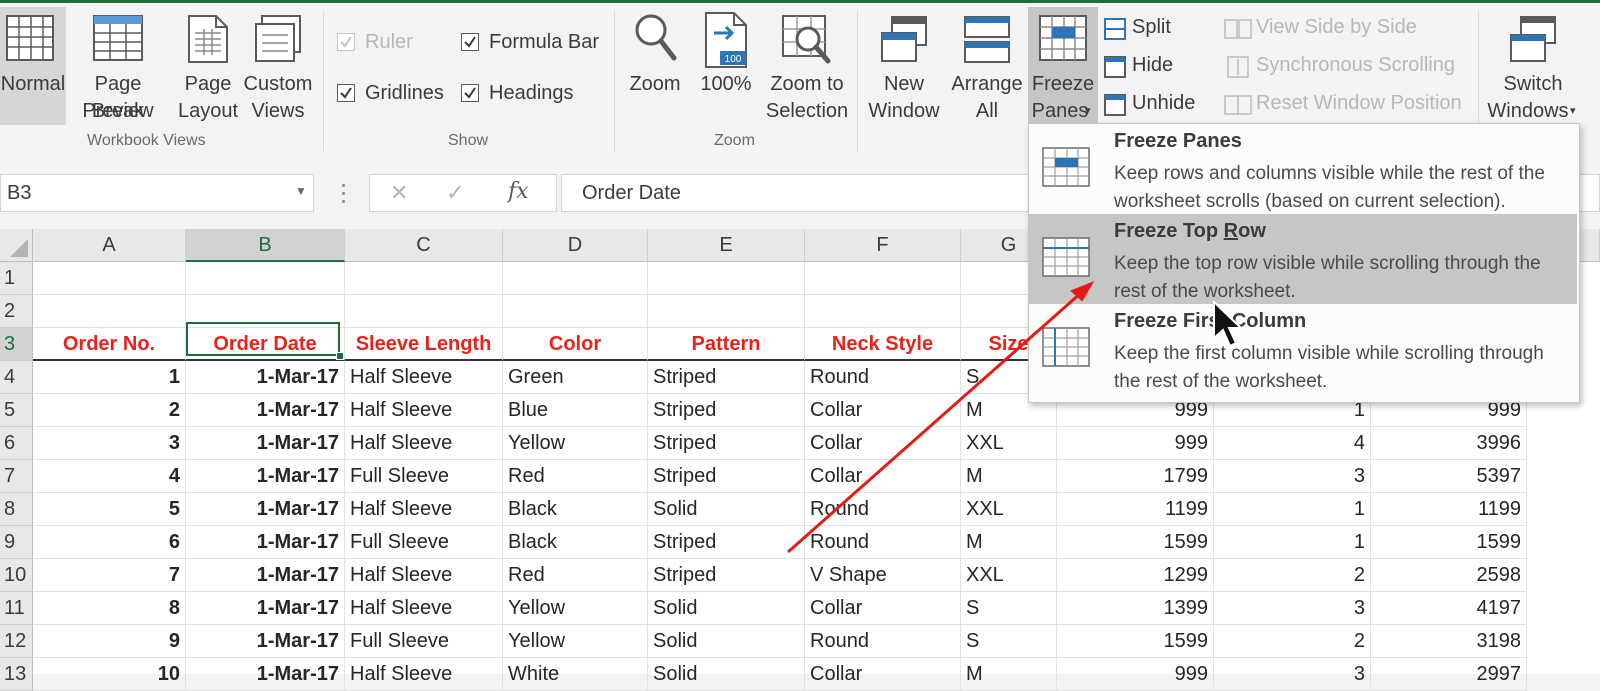 The height and width of the screenshot is (691, 1600). Describe the element at coordinates (33, 66) in the screenshot. I see `normal-view-button: Normal` at that location.